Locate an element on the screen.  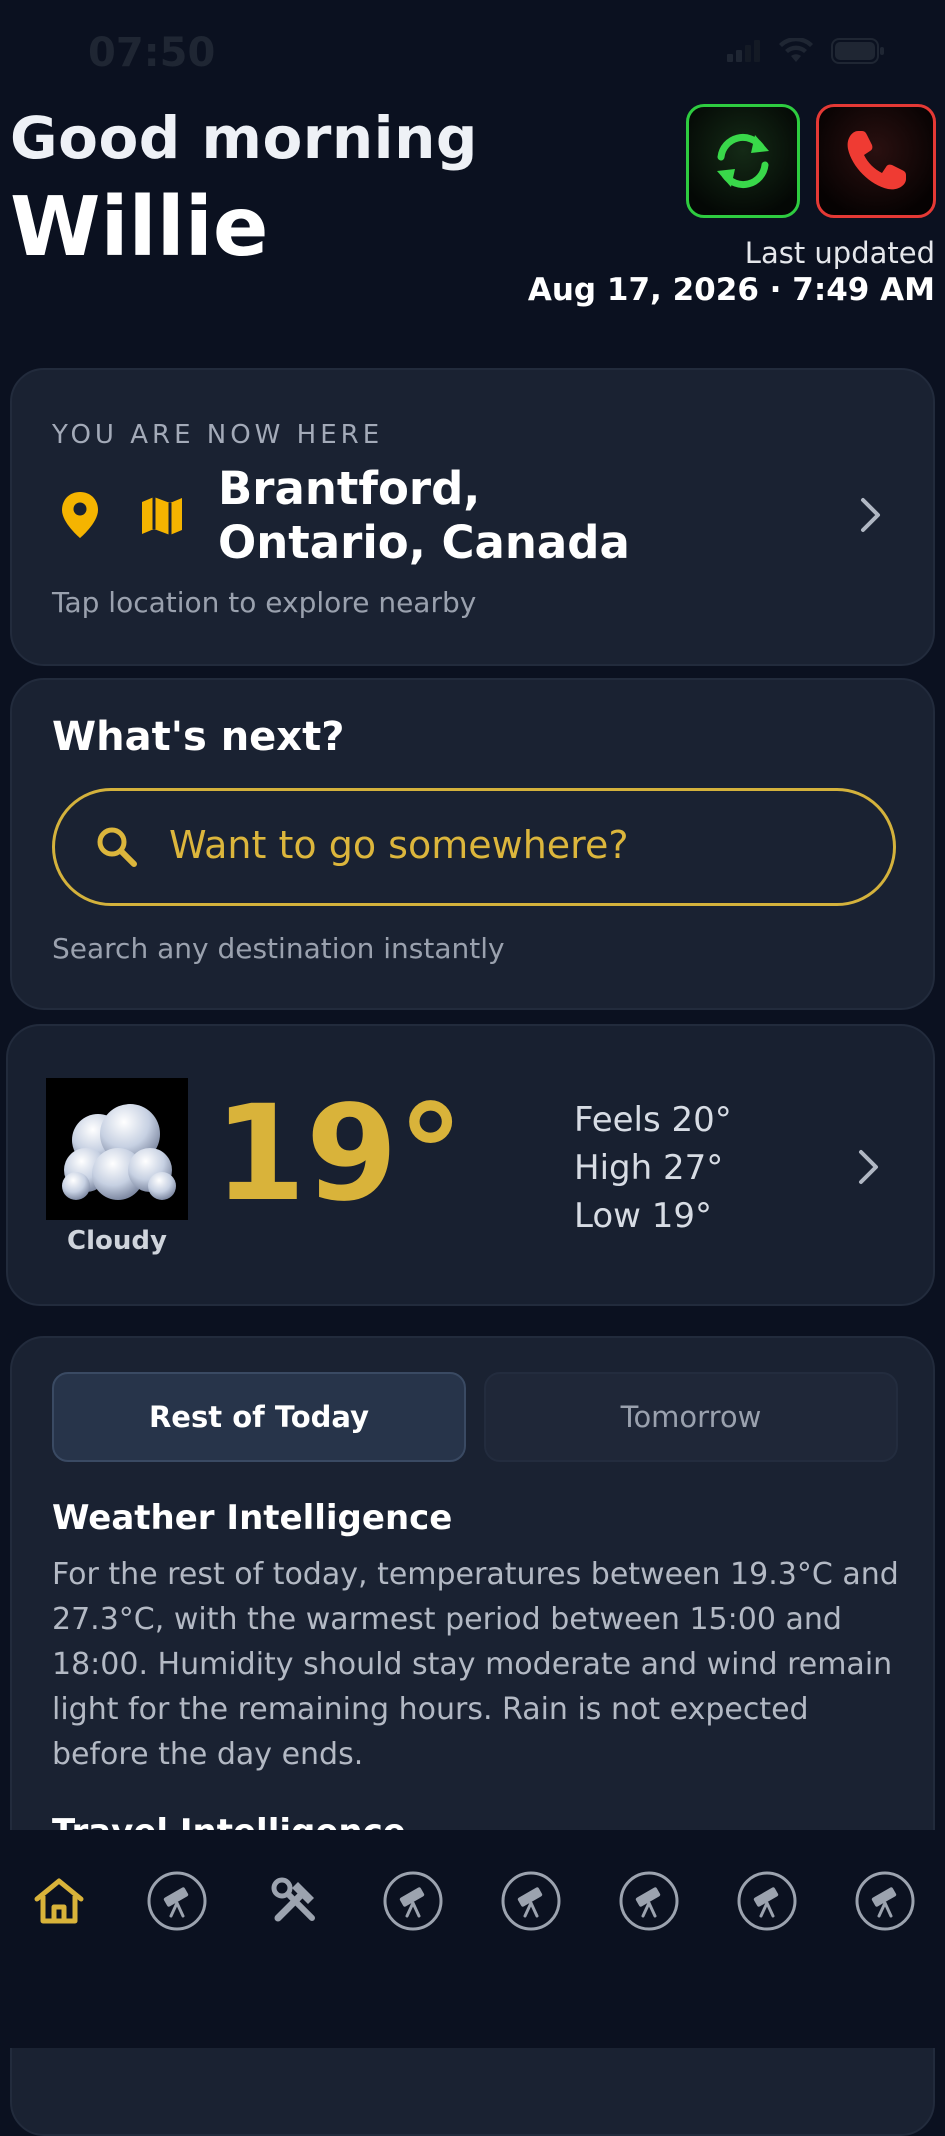
low-temperature: Low 19° is located at coordinates (643, 1216).